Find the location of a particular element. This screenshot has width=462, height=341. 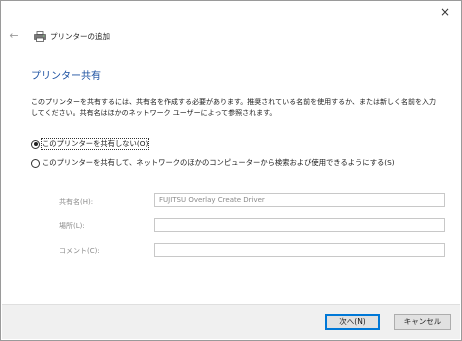

share-name-field: FUJITSU Overlay Create Driver is located at coordinates (299, 200).